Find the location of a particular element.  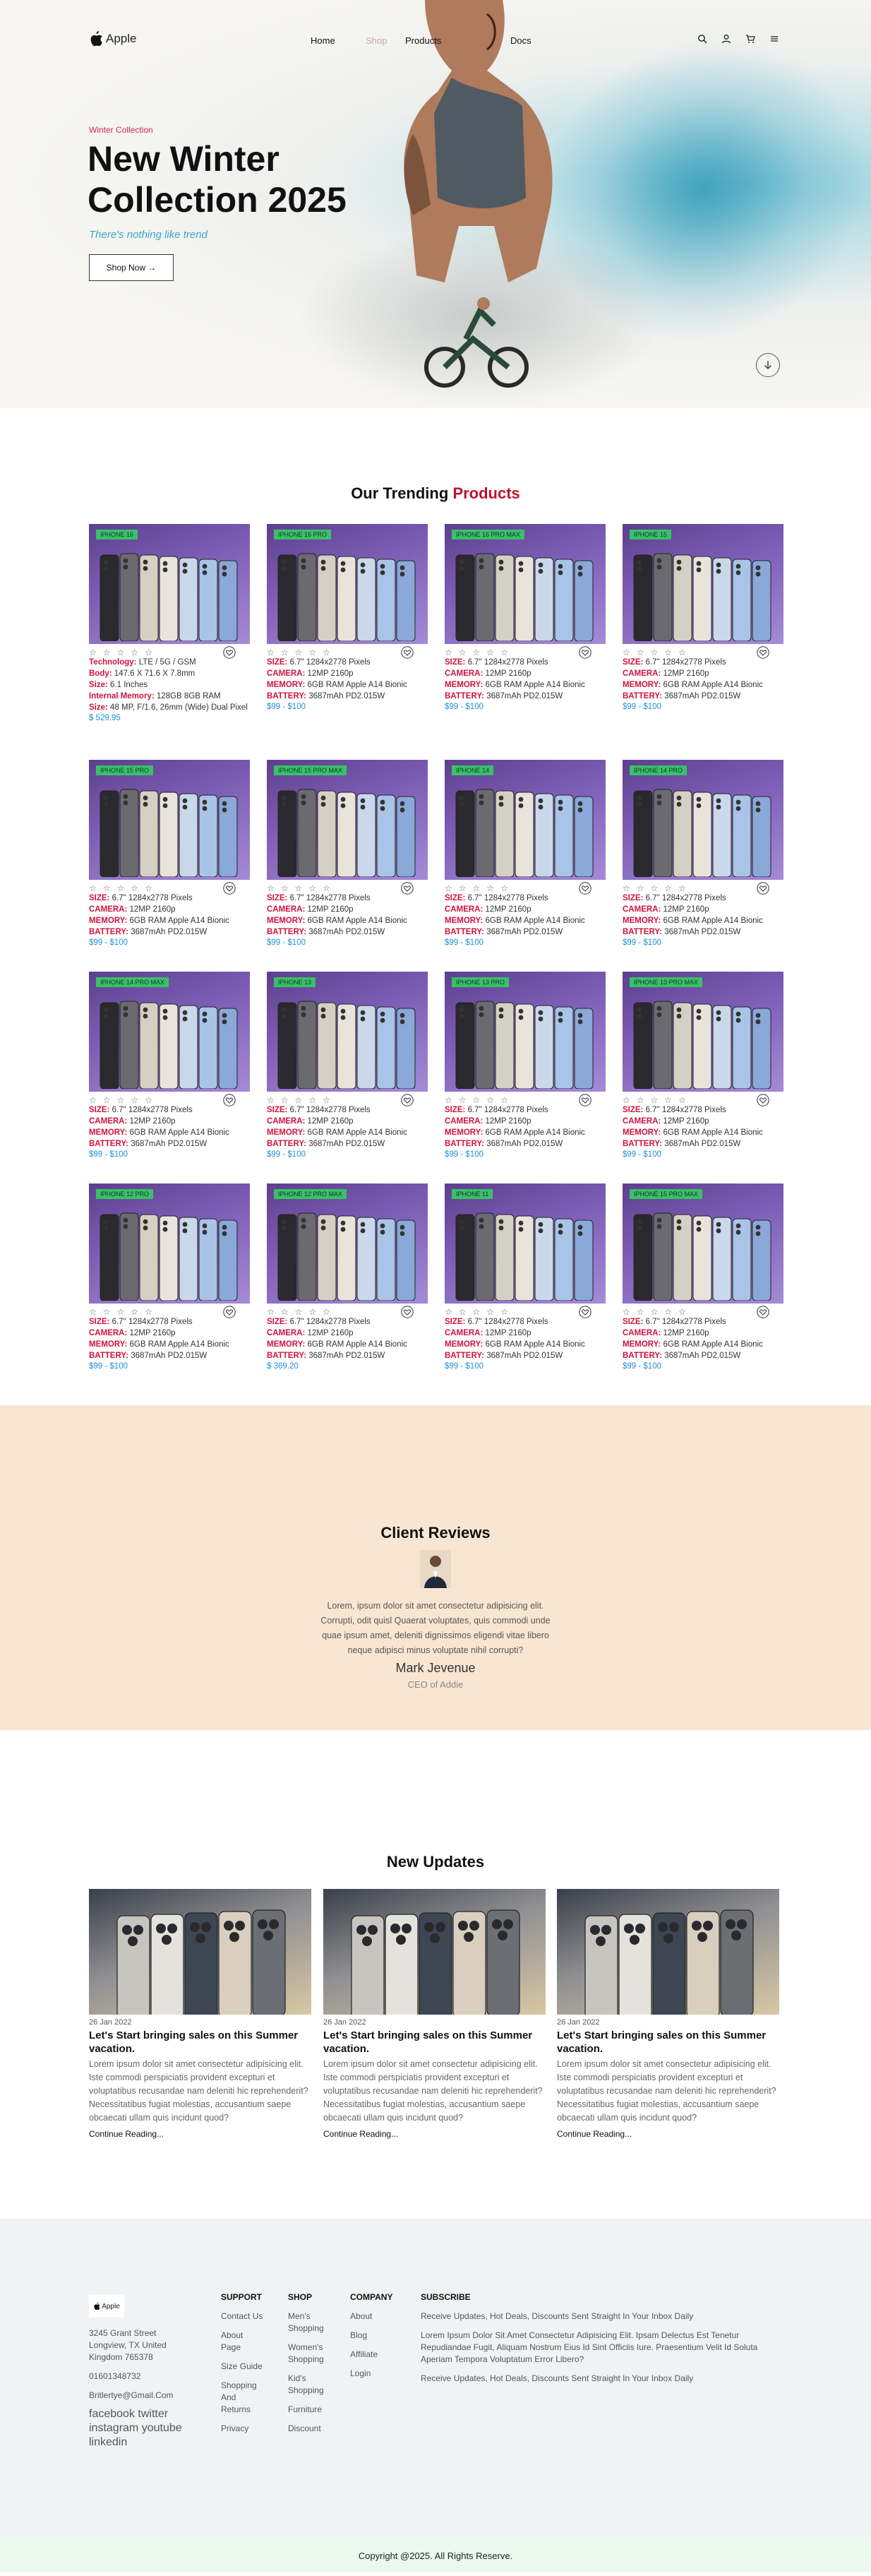

footer-email: Britlertye@Gmail.Com is located at coordinates (142, 2396).